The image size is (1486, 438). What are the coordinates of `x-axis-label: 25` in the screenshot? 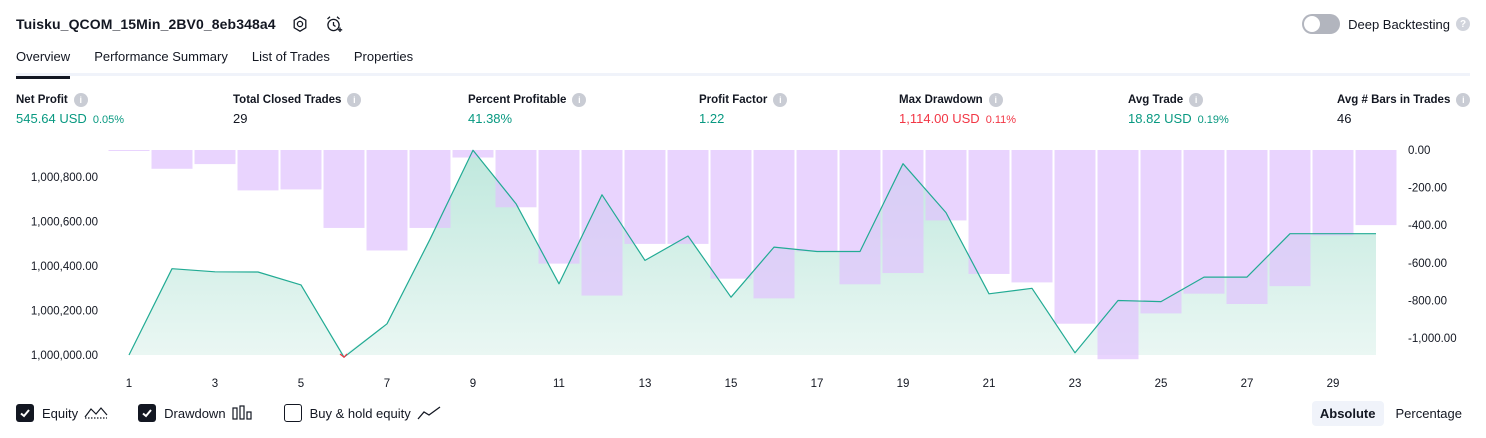 It's located at (1161, 384).